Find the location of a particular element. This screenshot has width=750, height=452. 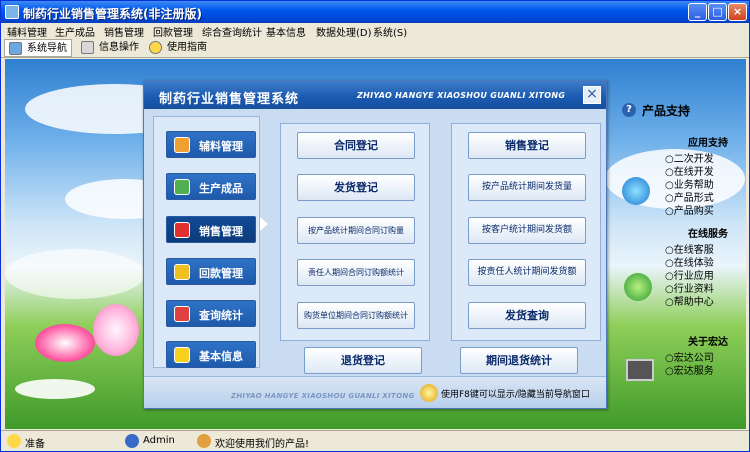

cloud is located at coordinates (75, 274).